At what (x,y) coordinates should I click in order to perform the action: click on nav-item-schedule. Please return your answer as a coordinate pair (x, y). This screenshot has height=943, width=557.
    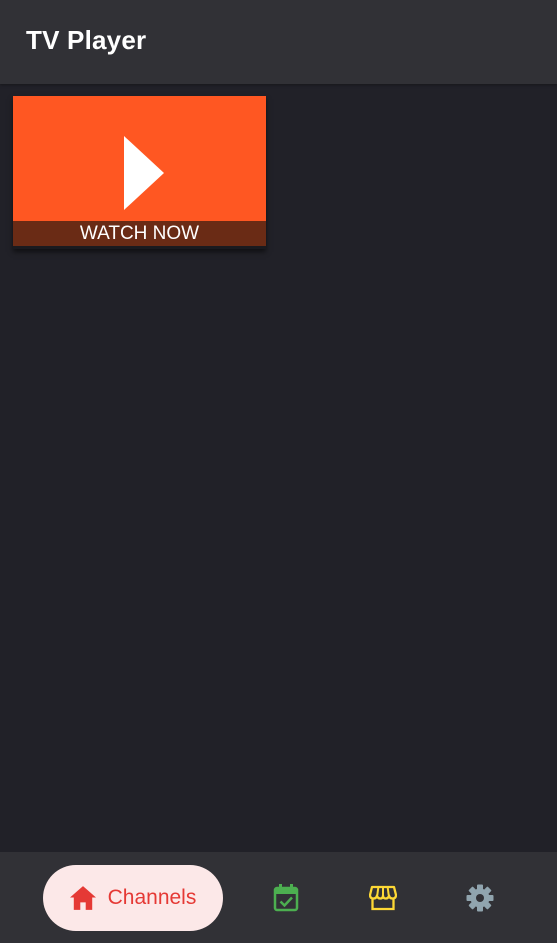
    Looking at the image, I should click on (286, 898).